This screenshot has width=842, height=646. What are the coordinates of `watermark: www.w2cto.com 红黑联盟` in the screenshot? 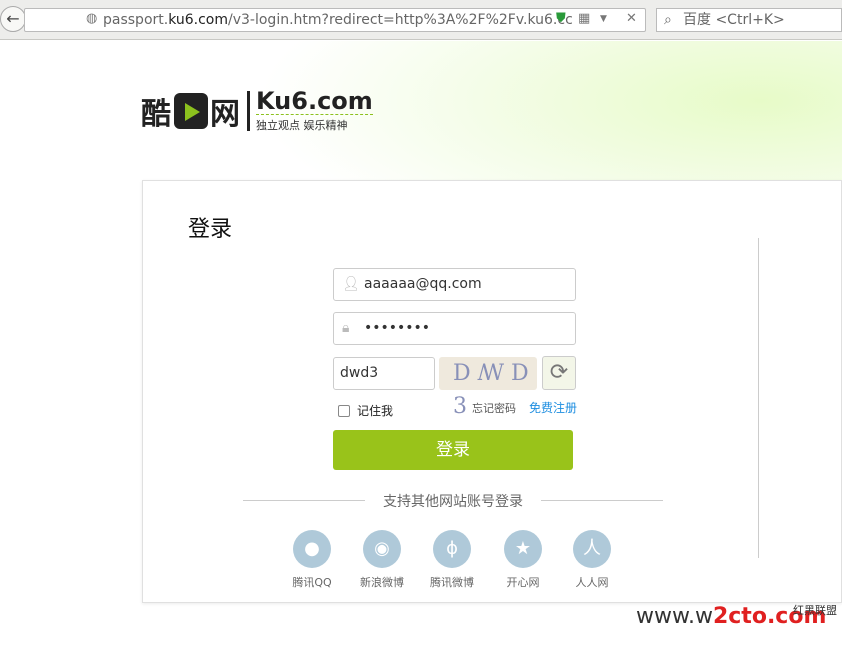 It's located at (736, 616).